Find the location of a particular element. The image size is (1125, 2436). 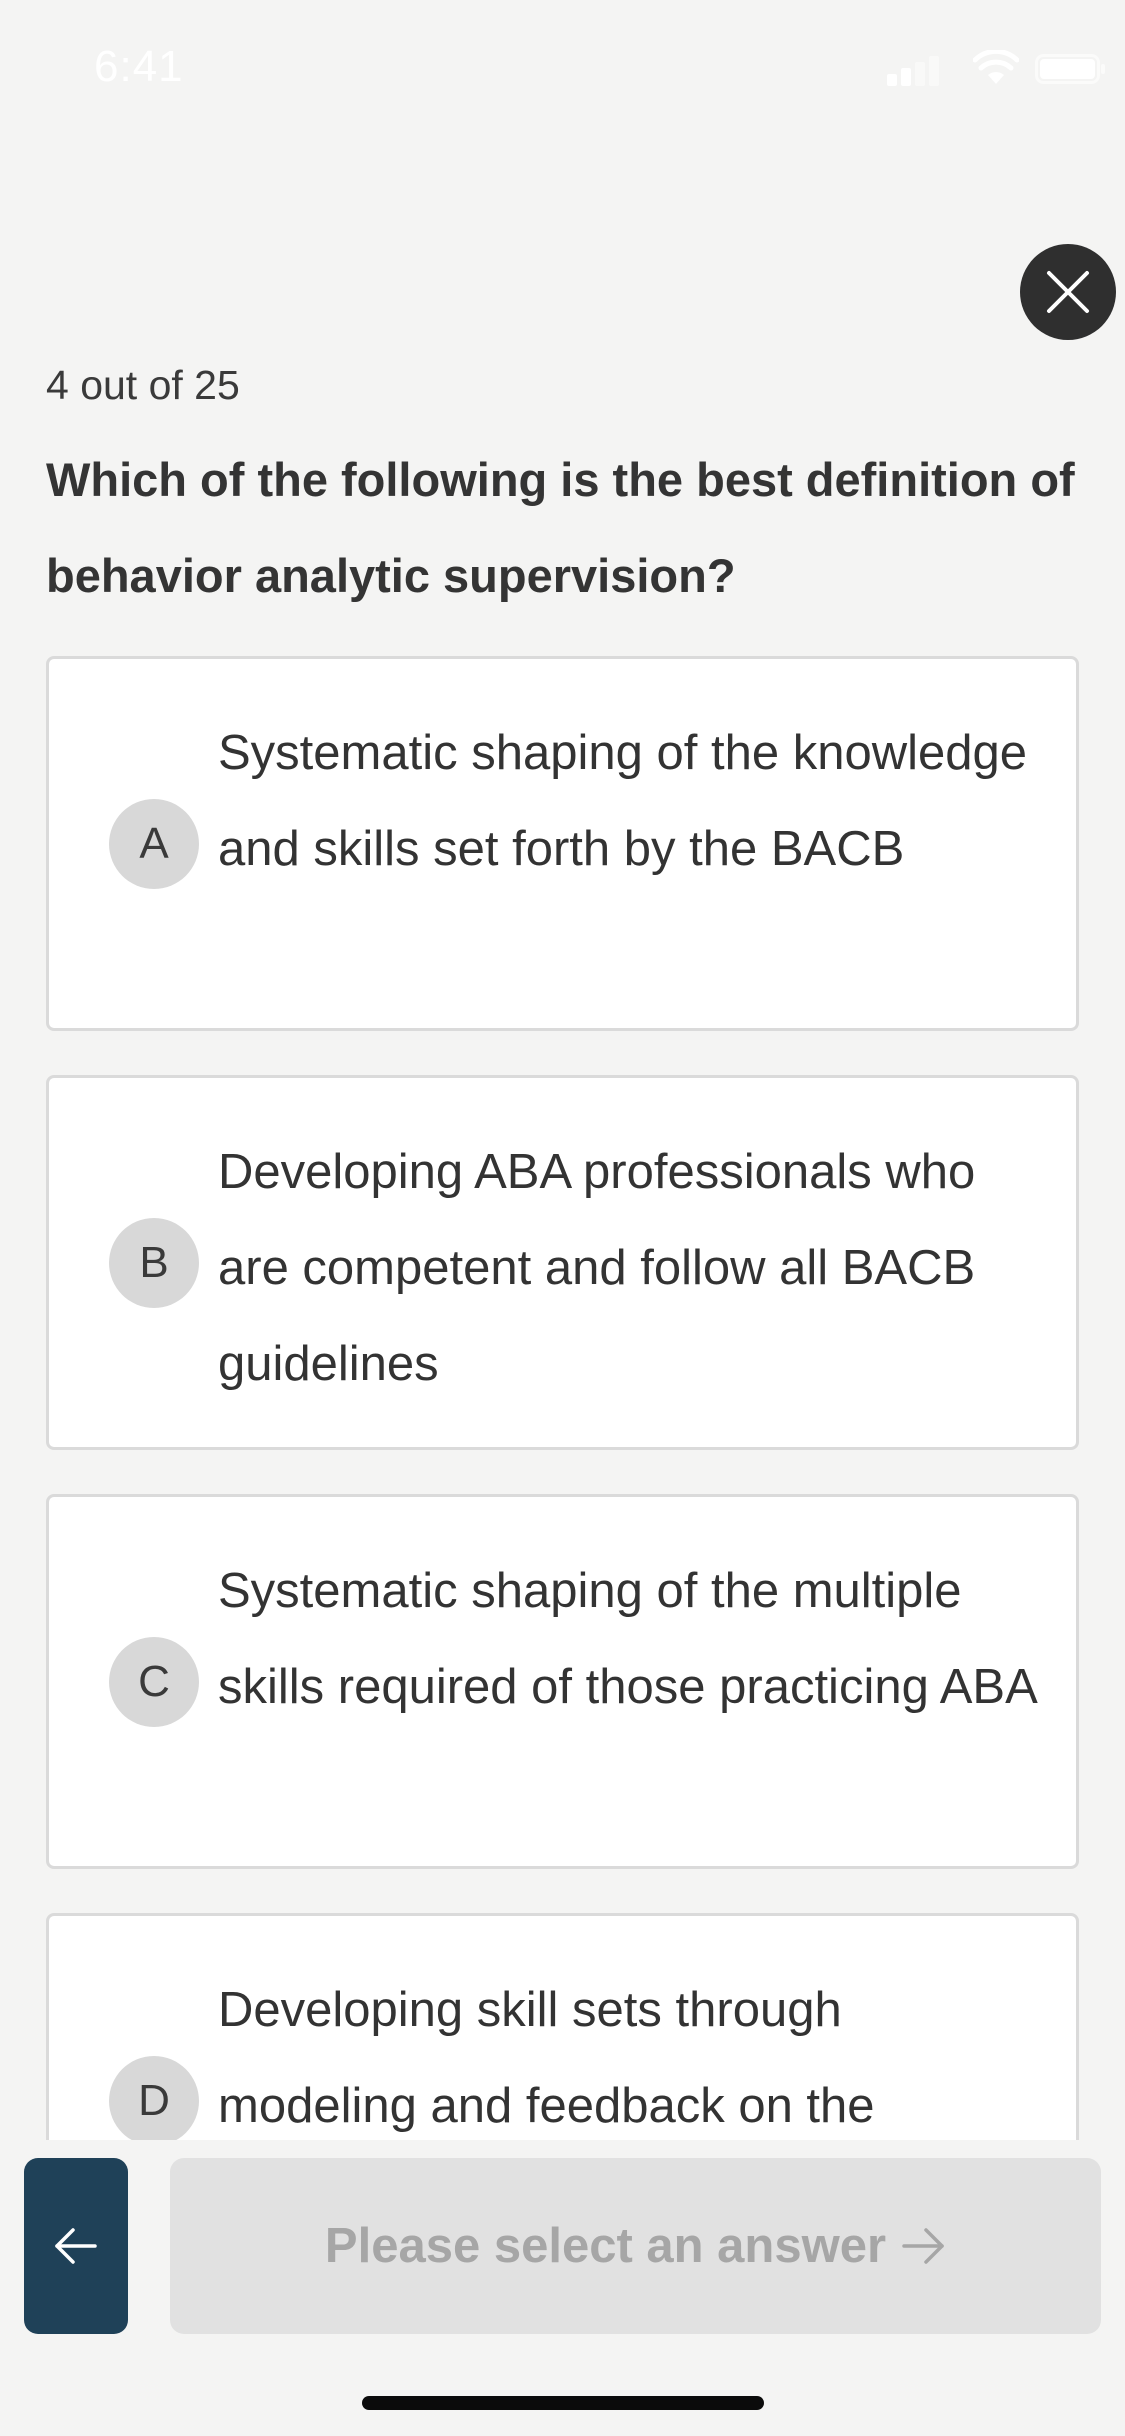

back-button is located at coordinates (76, 2246).